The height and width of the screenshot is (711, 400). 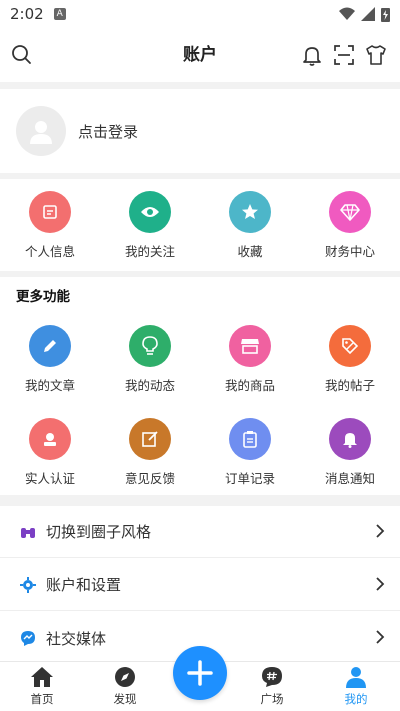 What do you see at coordinates (49, 251) in the screenshot?
I see `quick-action-label: 个人信息` at bounding box center [49, 251].